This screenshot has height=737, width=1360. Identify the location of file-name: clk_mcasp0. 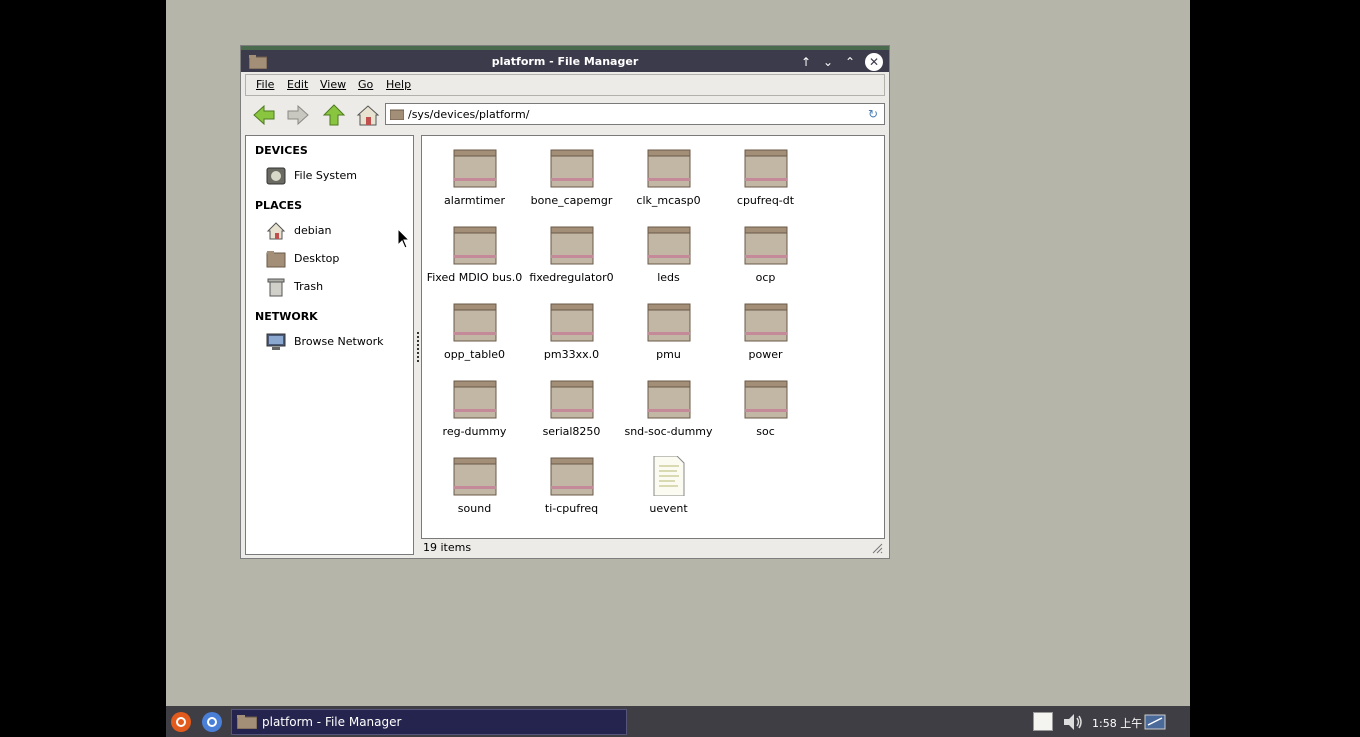
(668, 200).